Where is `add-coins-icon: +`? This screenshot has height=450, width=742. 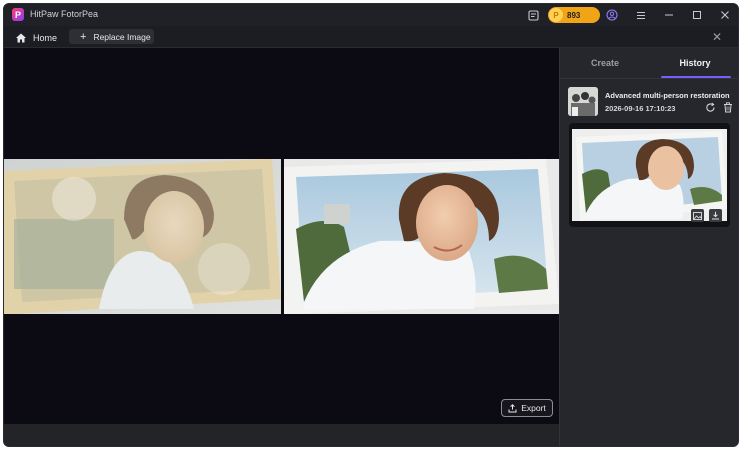 add-coins-icon: + is located at coordinates (592, 14).